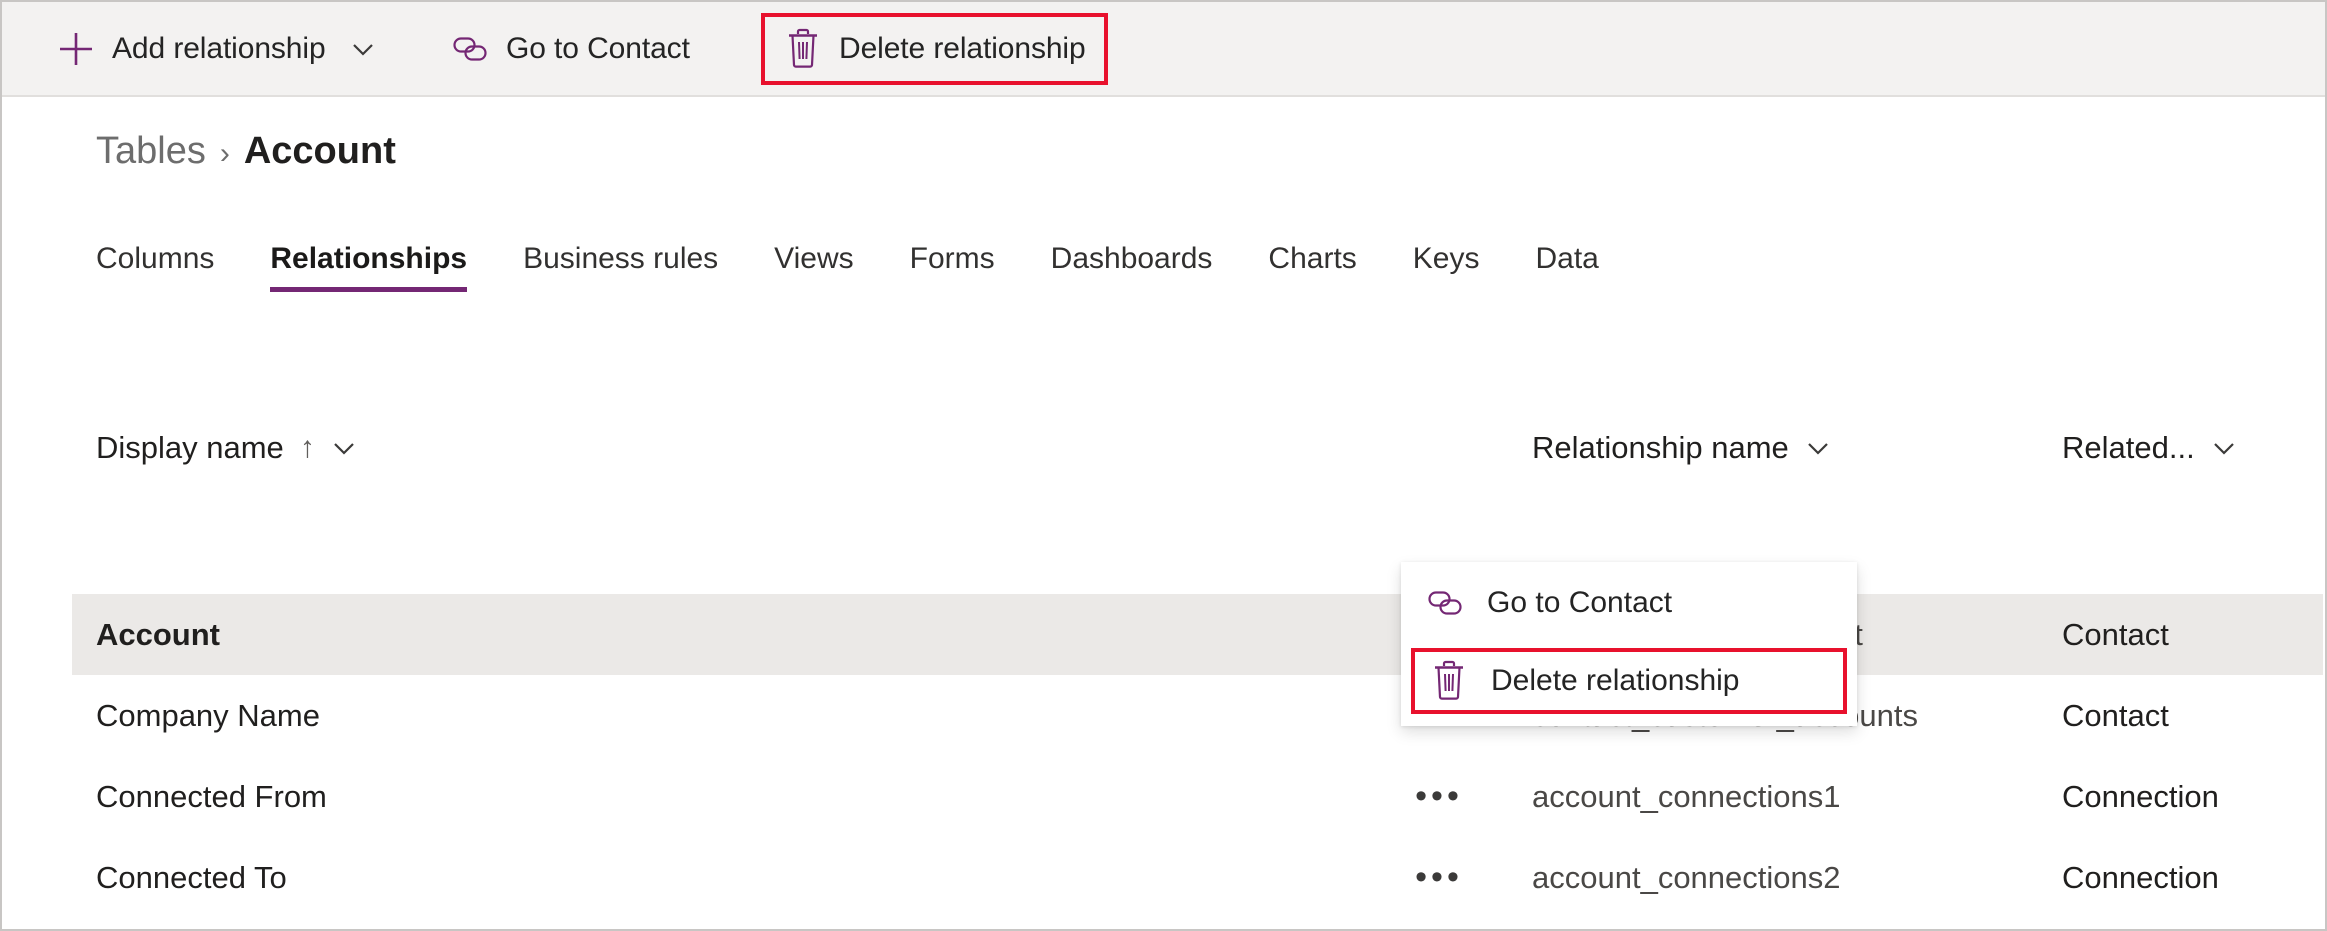  I want to click on tab-views: Views, so click(813, 267).